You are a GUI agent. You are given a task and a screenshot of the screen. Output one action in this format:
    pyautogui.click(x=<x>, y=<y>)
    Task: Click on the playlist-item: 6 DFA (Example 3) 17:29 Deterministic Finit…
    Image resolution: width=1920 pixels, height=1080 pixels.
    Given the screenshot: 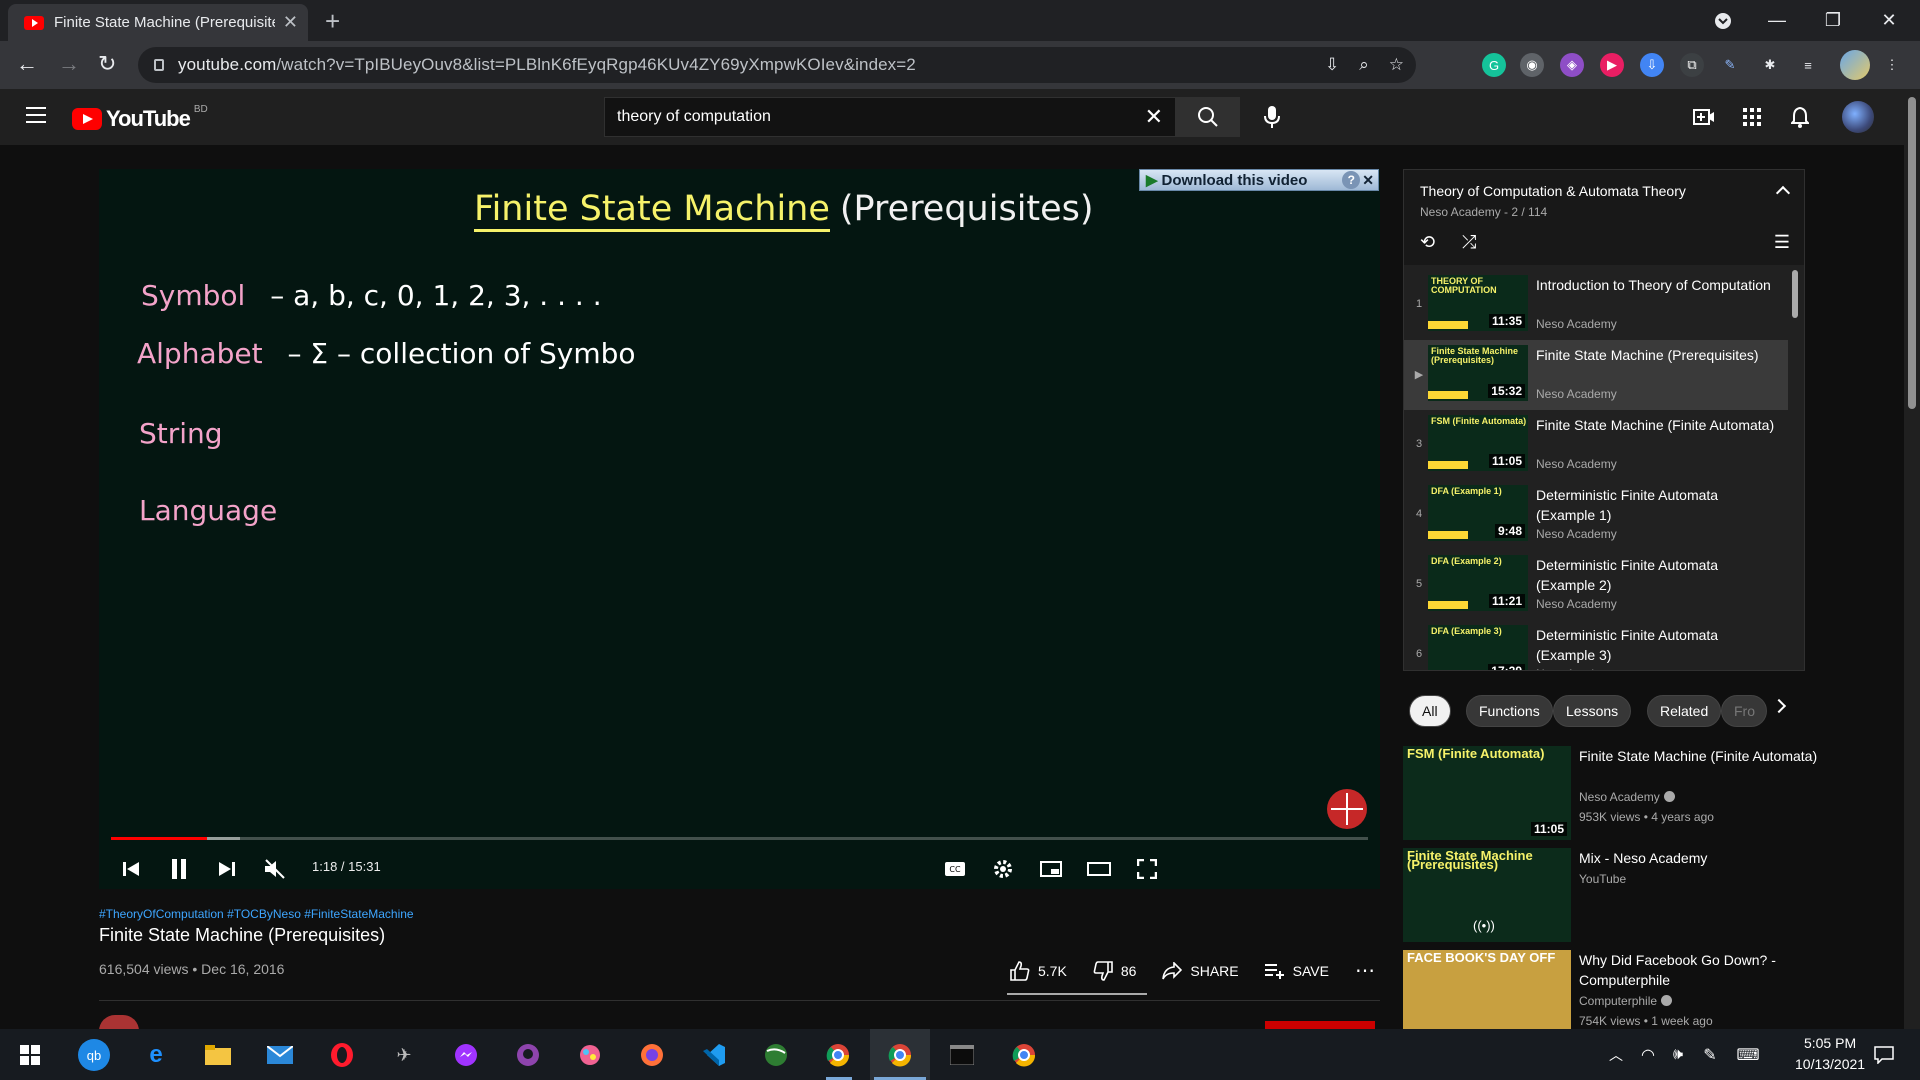 What is the action you would take?
    pyautogui.click(x=1596, y=645)
    